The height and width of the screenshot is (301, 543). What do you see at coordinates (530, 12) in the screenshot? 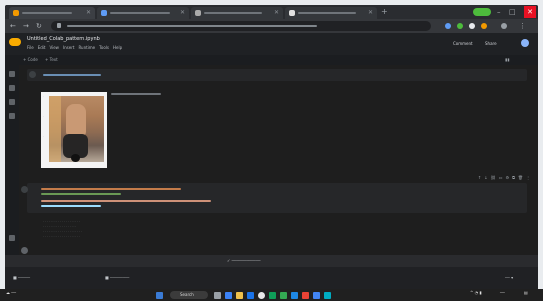
I see `close-window-icon: ✕` at bounding box center [530, 12].